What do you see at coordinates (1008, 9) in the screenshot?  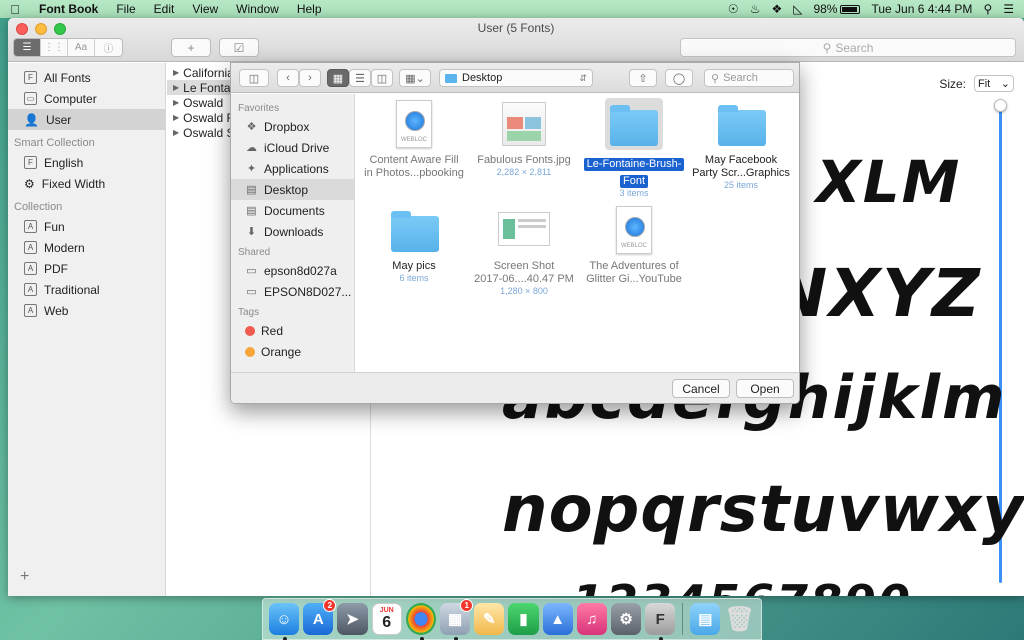 I see `notification-center-icon: ☰` at bounding box center [1008, 9].